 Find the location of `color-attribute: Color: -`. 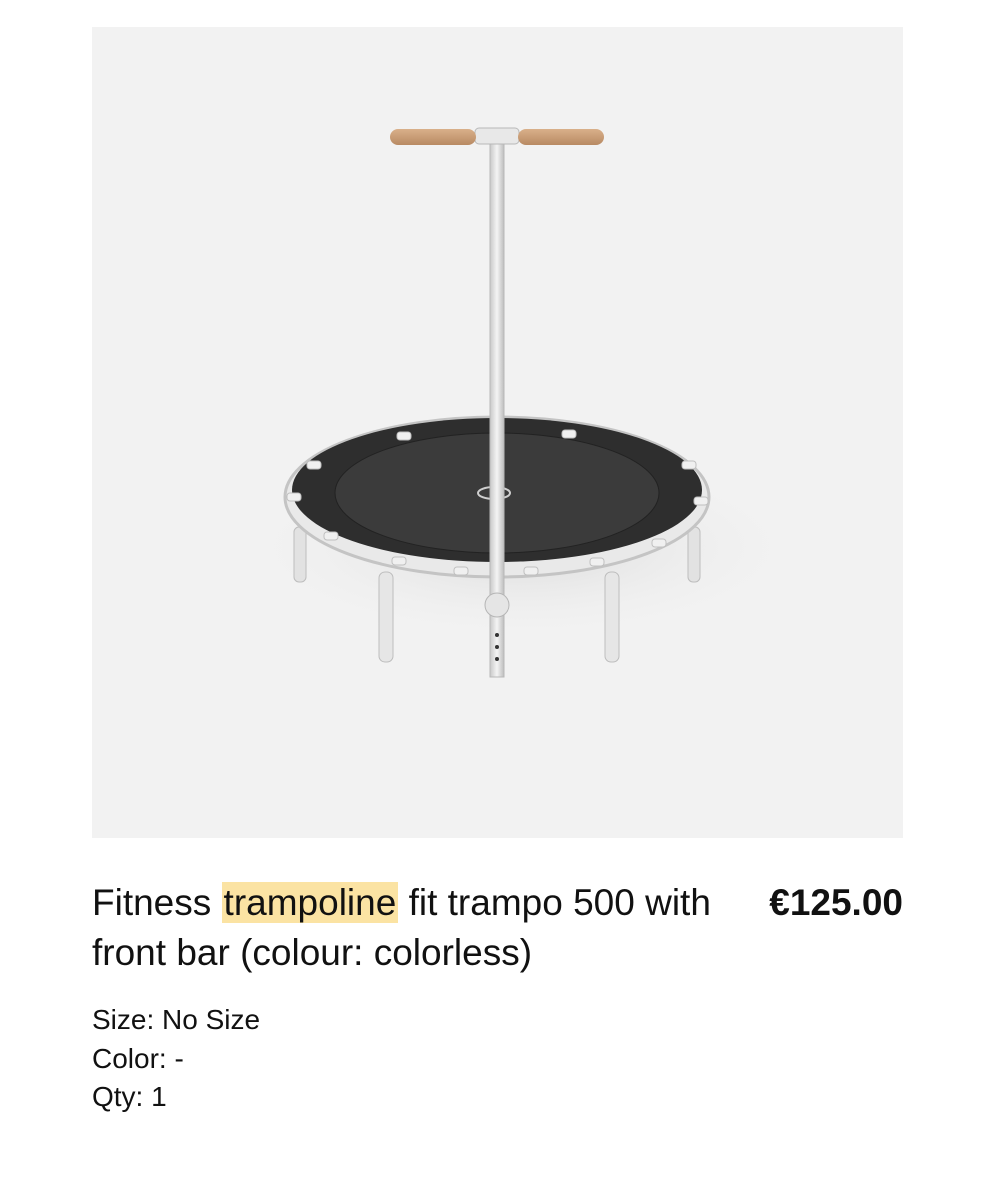

color-attribute: Color: - is located at coordinates (138, 1058).